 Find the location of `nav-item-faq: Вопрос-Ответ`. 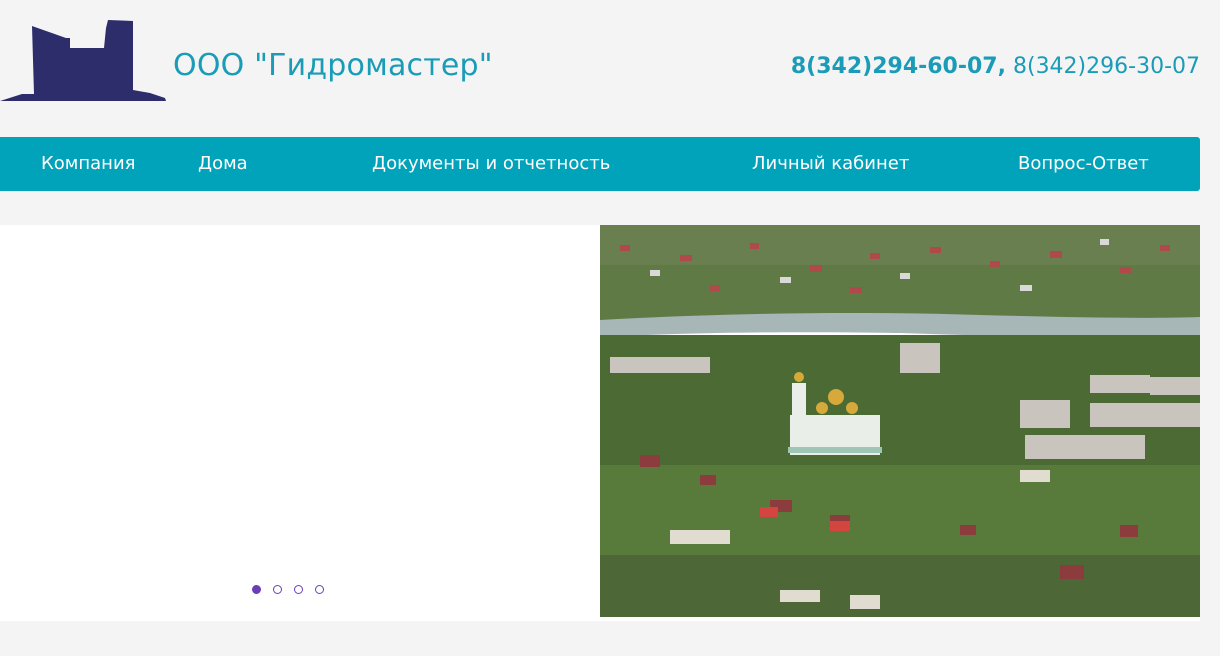

nav-item-faq: Вопрос-Ответ is located at coordinates (1083, 164).